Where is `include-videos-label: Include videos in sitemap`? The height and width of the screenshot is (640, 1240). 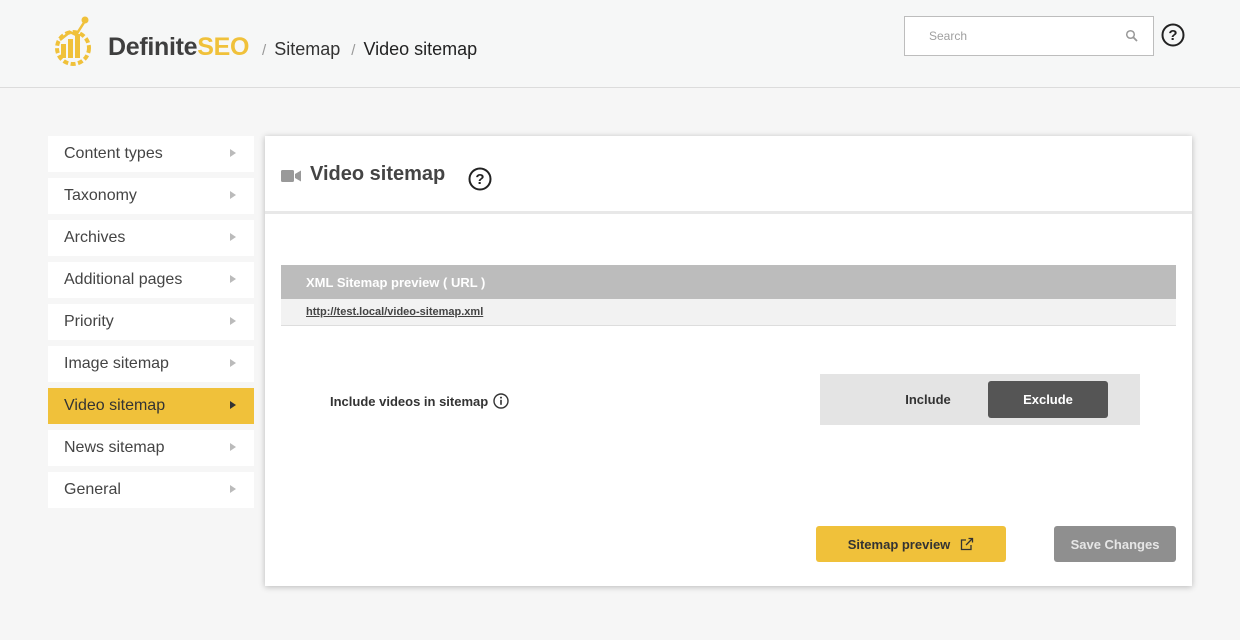 include-videos-label: Include videos in sitemap is located at coordinates (409, 401).